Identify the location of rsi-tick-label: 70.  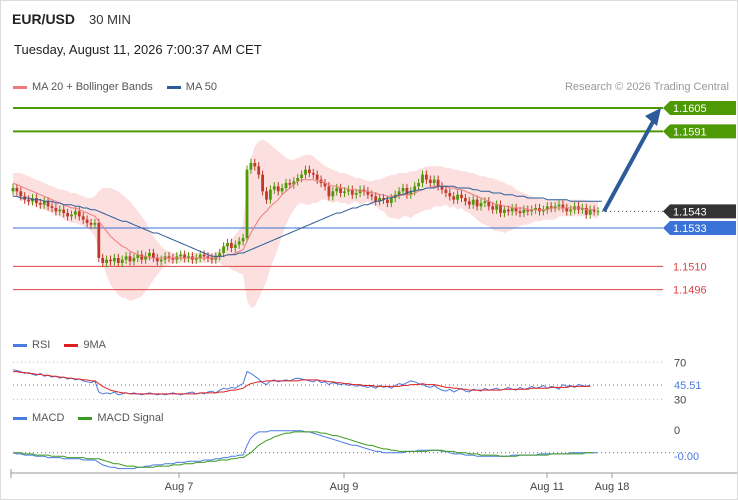
(680, 363).